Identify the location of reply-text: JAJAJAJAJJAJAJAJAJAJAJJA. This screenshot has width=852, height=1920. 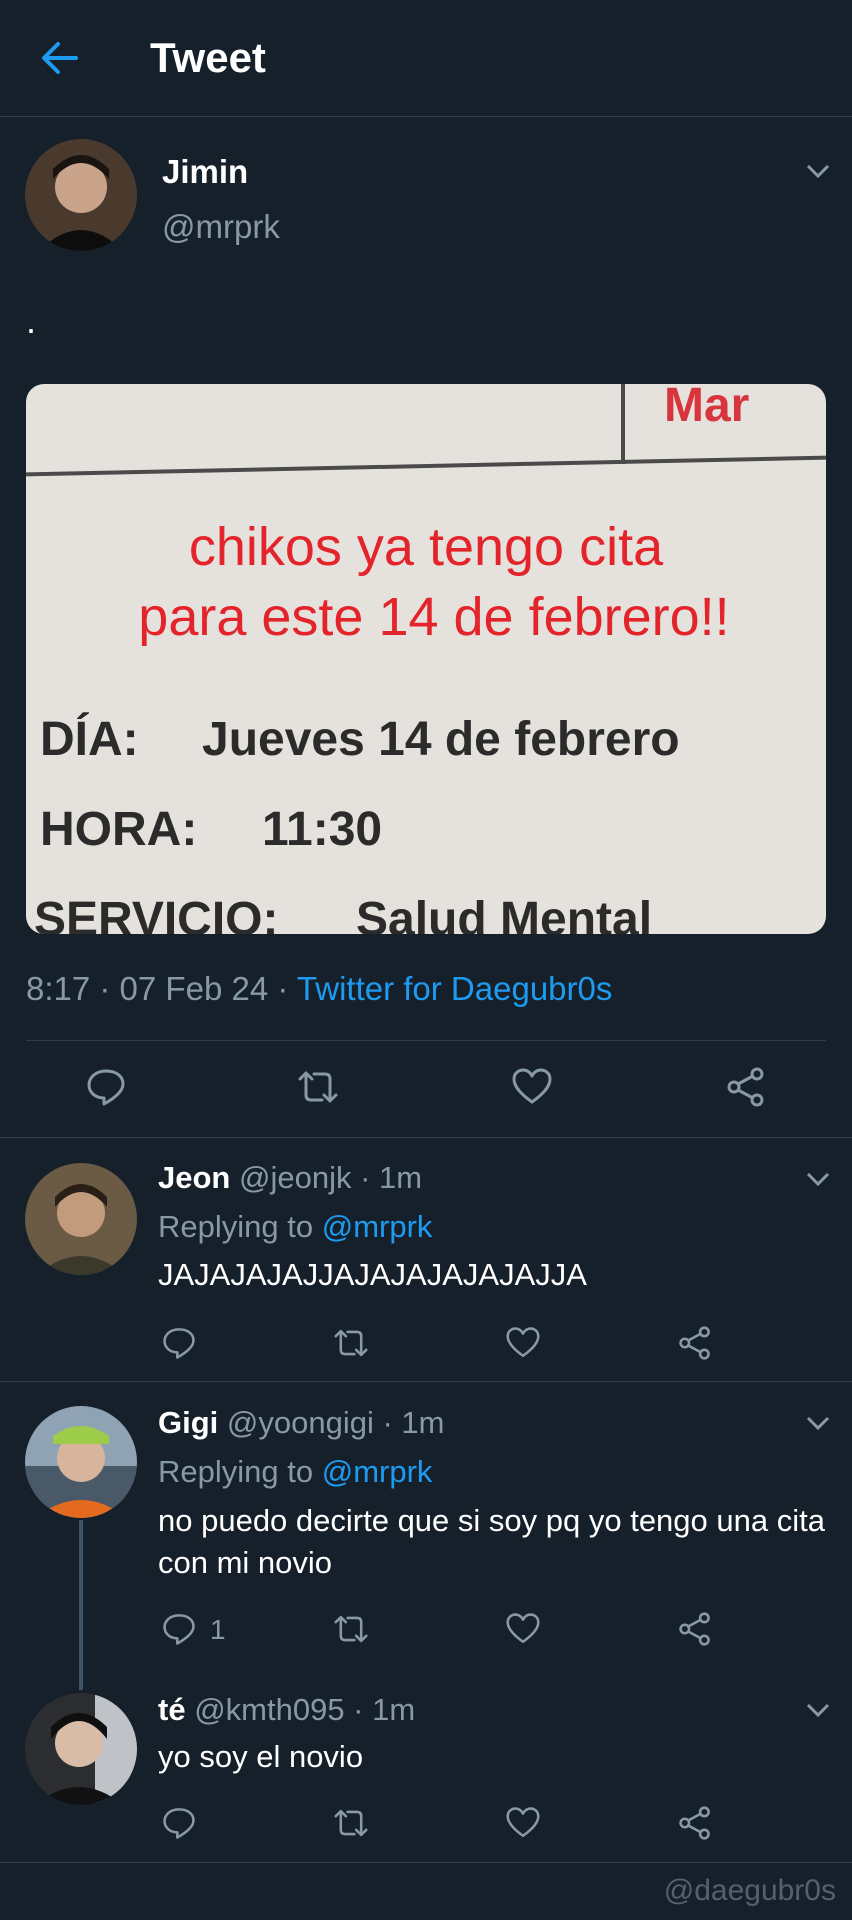
(372, 1274).